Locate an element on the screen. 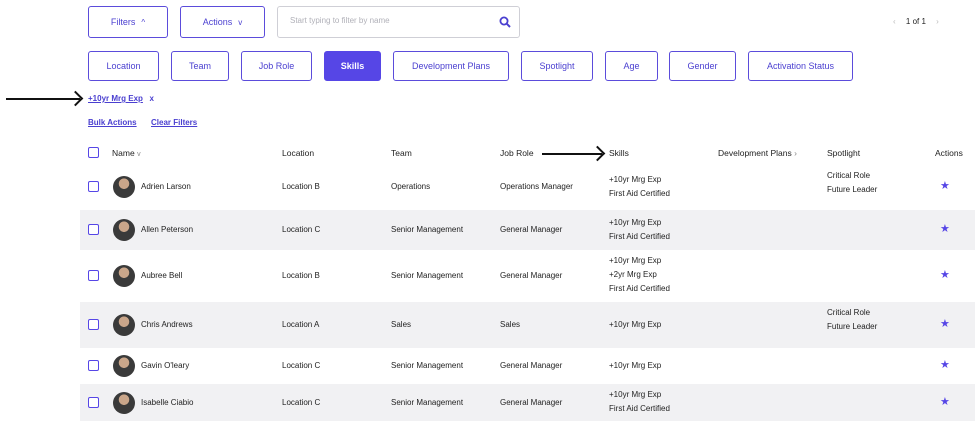  tab-spotlight: Spotlight is located at coordinates (557, 66).